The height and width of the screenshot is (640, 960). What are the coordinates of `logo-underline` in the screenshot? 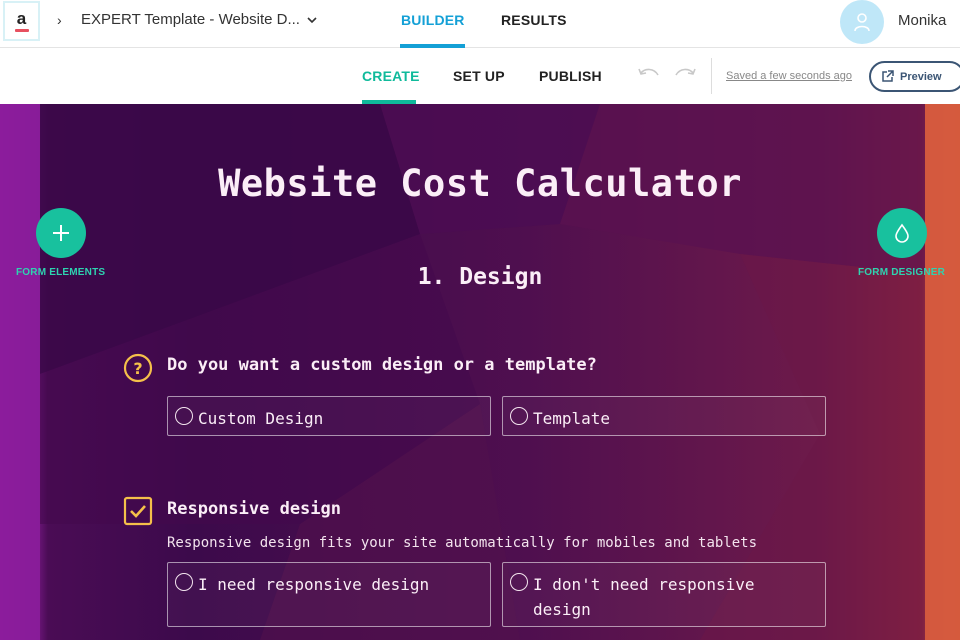 It's located at (21, 30).